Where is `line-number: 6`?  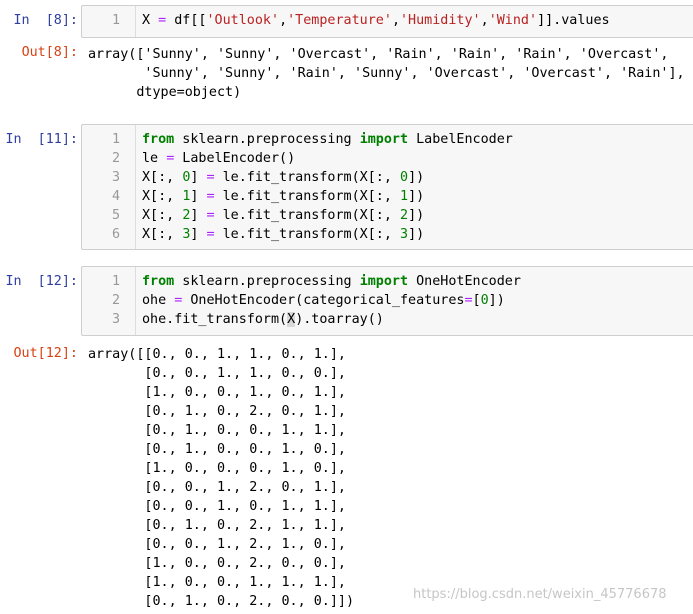 line-number: 6 is located at coordinates (115, 234).